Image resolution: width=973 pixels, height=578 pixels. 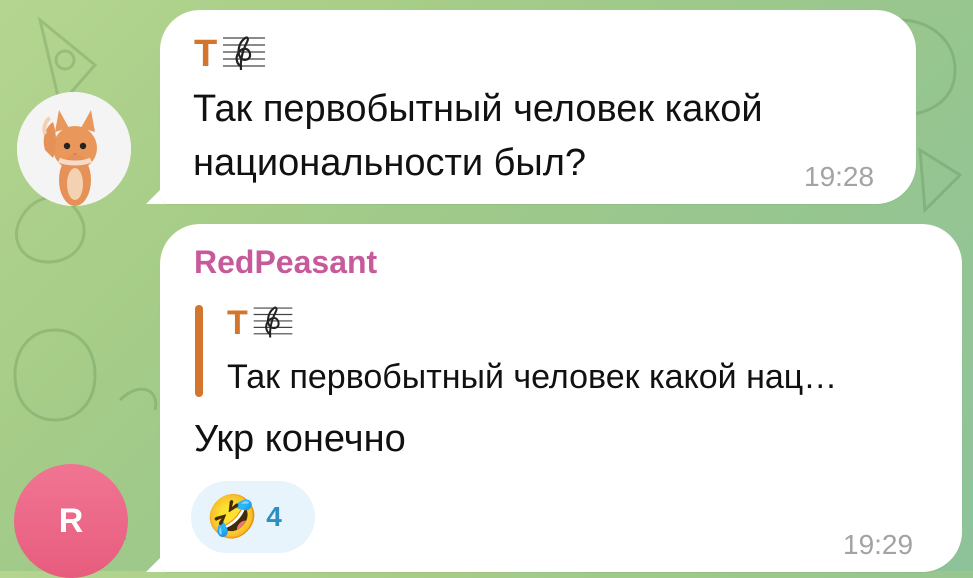 I want to click on sender-initial: T, so click(x=206, y=53).